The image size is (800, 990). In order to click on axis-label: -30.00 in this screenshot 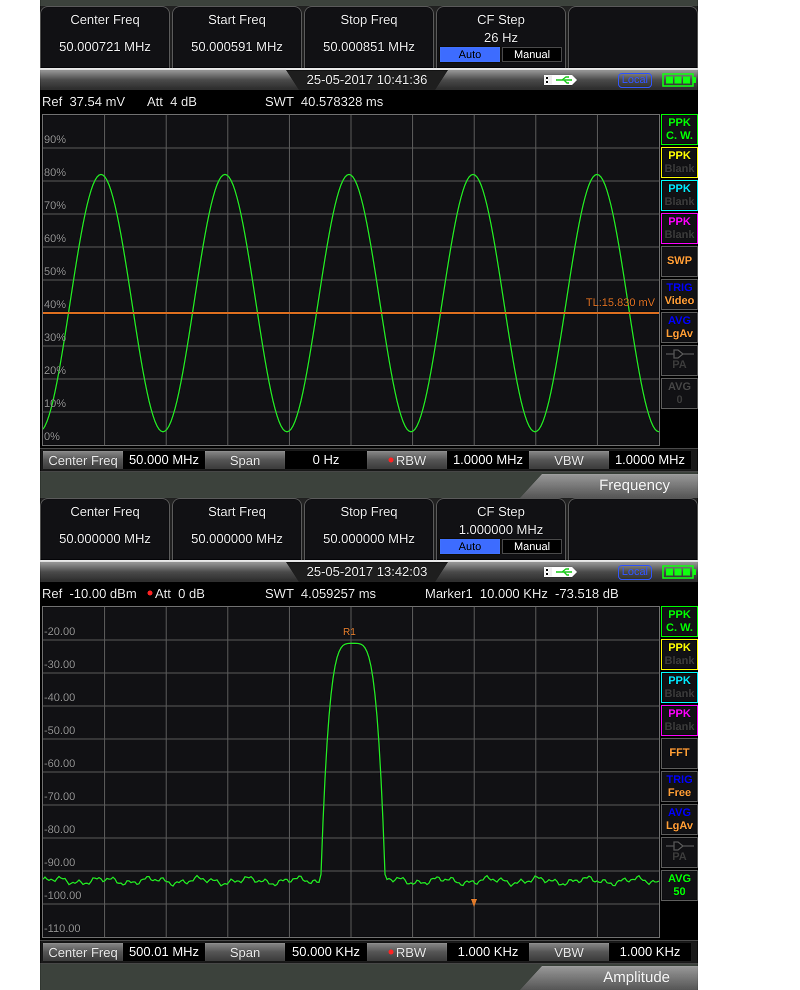, I will do `click(60, 665)`.